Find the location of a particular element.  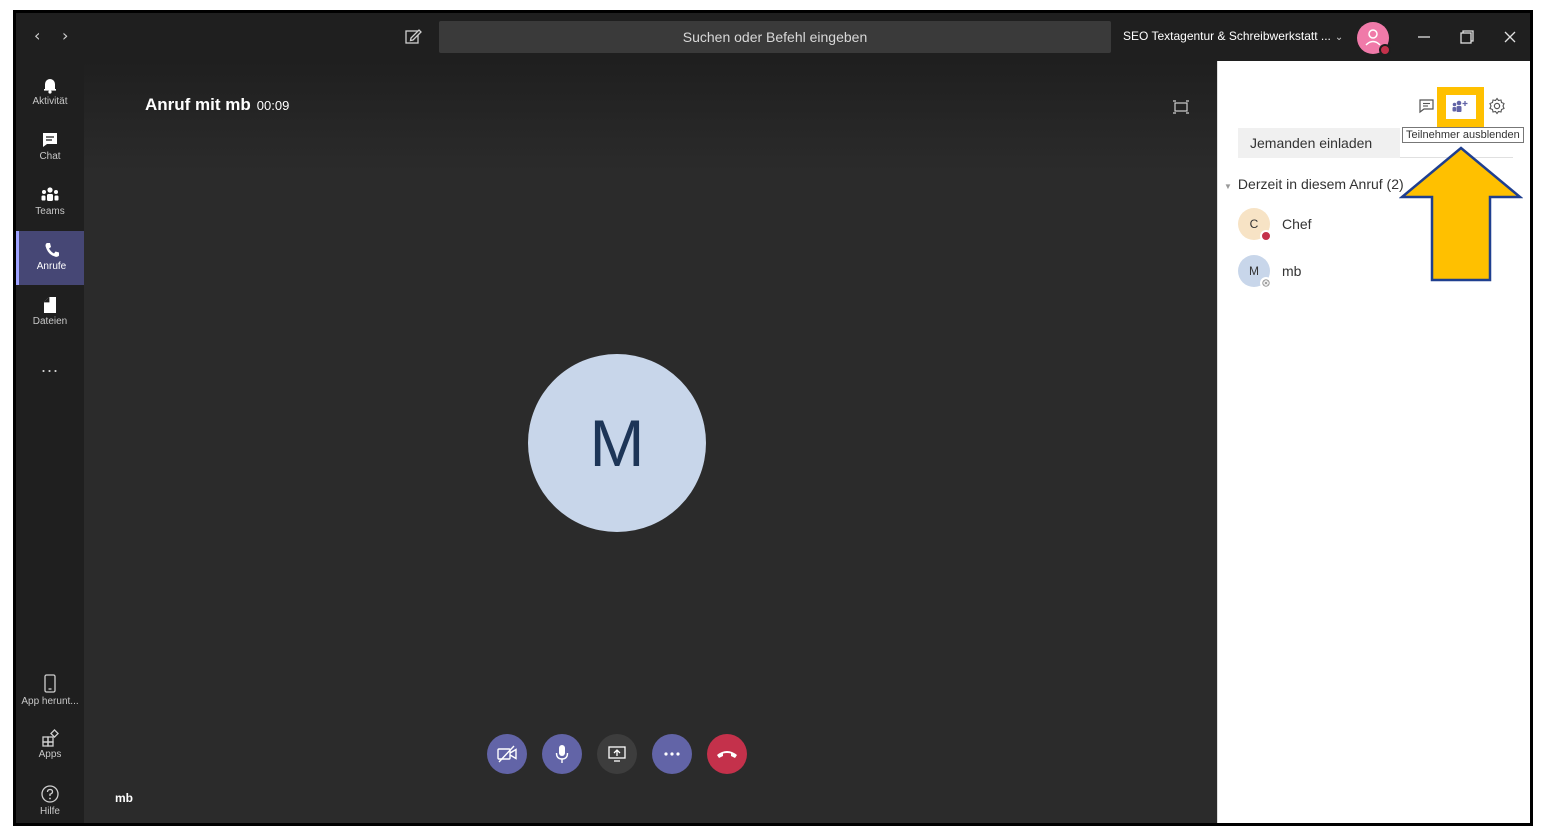

in-call-section-header: ▼ Derzeit in diesem Anruf (2) is located at coordinates (1314, 184).